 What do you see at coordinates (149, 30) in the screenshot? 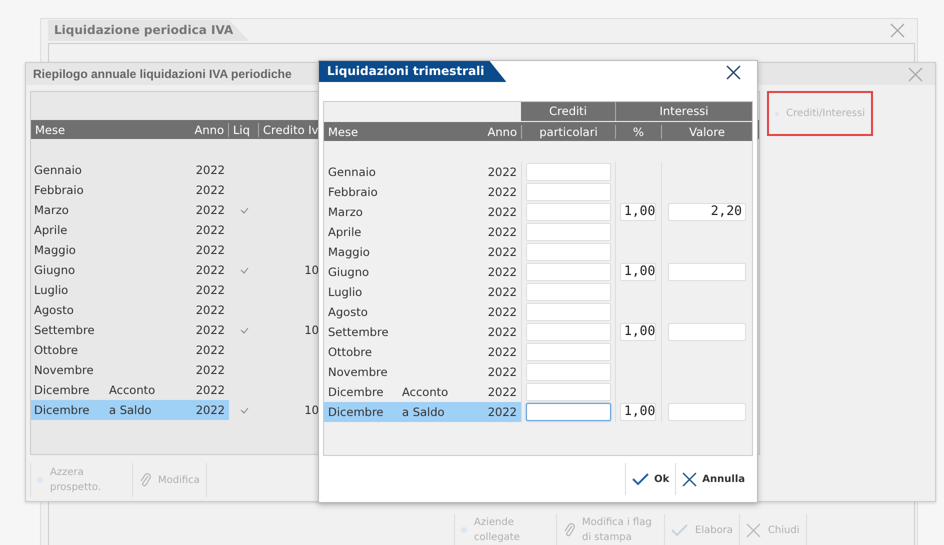
I see `window-title: Liquidazione periodica IVA` at bounding box center [149, 30].